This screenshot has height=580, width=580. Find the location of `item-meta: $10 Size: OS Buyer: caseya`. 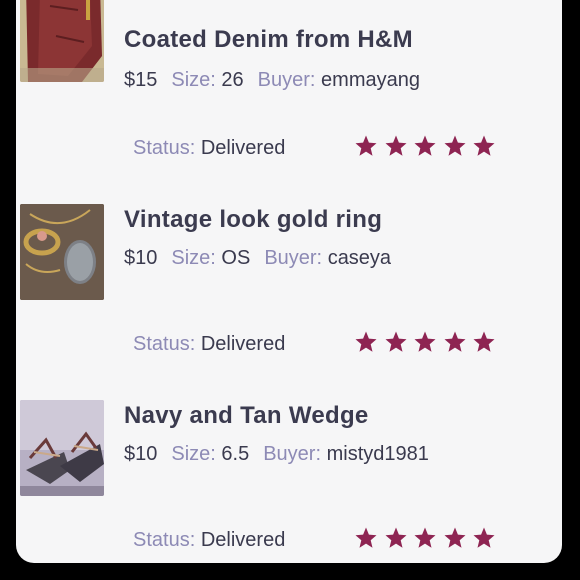

item-meta: $10 Size: OS Buyer: caseya is located at coordinates (257, 258).